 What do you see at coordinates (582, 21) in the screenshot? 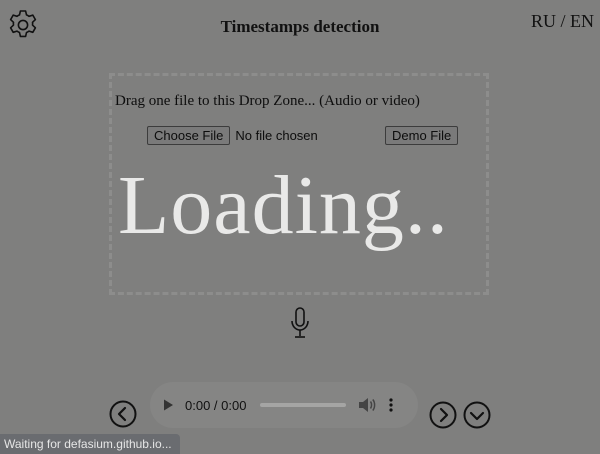
I see `lang-en-link: EN` at bounding box center [582, 21].